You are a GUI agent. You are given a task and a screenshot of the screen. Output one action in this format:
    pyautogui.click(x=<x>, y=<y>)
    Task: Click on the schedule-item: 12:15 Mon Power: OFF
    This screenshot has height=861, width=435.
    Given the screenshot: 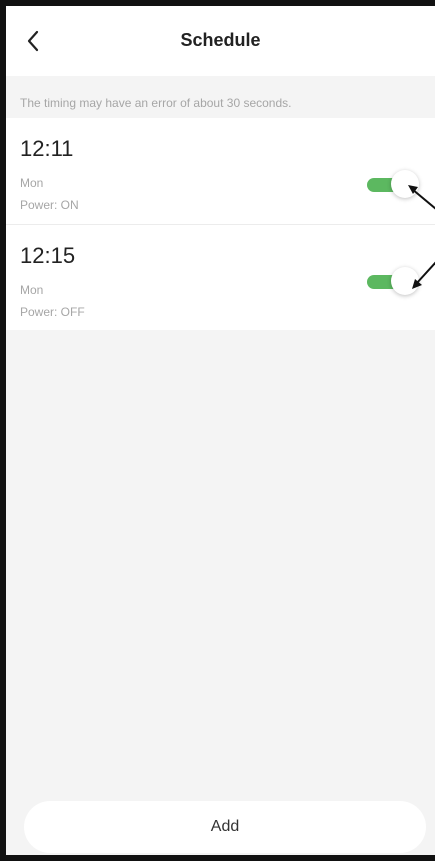 What is the action you would take?
    pyautogui.click(x=220, y=277)
    